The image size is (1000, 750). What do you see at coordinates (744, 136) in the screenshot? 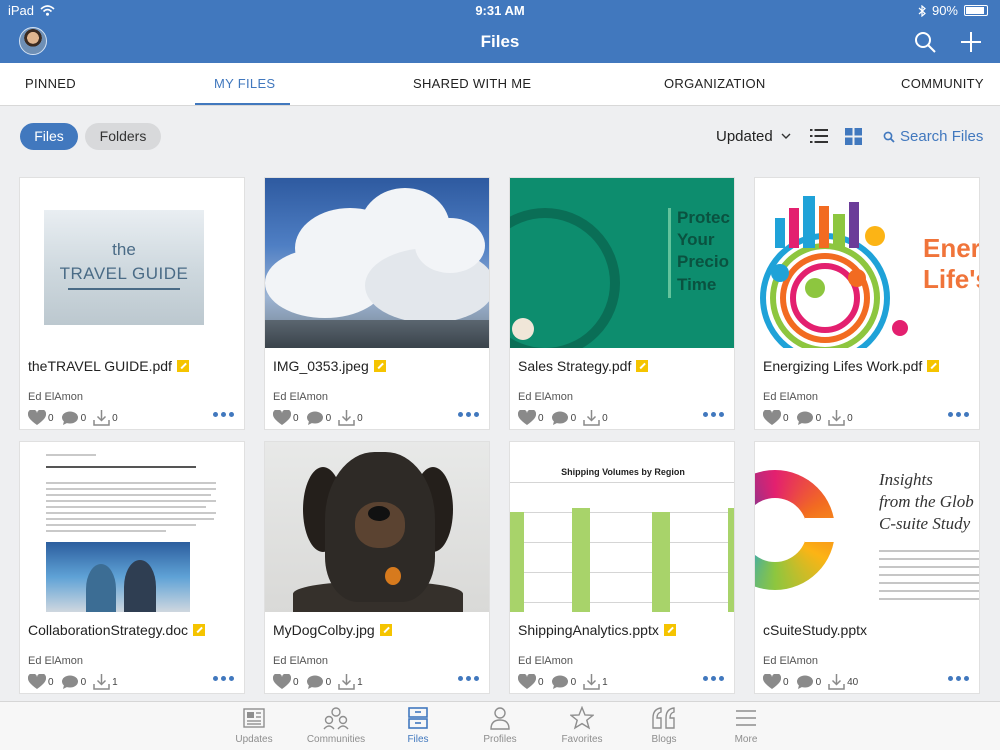
I see `sort-label: Updated` at bounding box center [744, 136].